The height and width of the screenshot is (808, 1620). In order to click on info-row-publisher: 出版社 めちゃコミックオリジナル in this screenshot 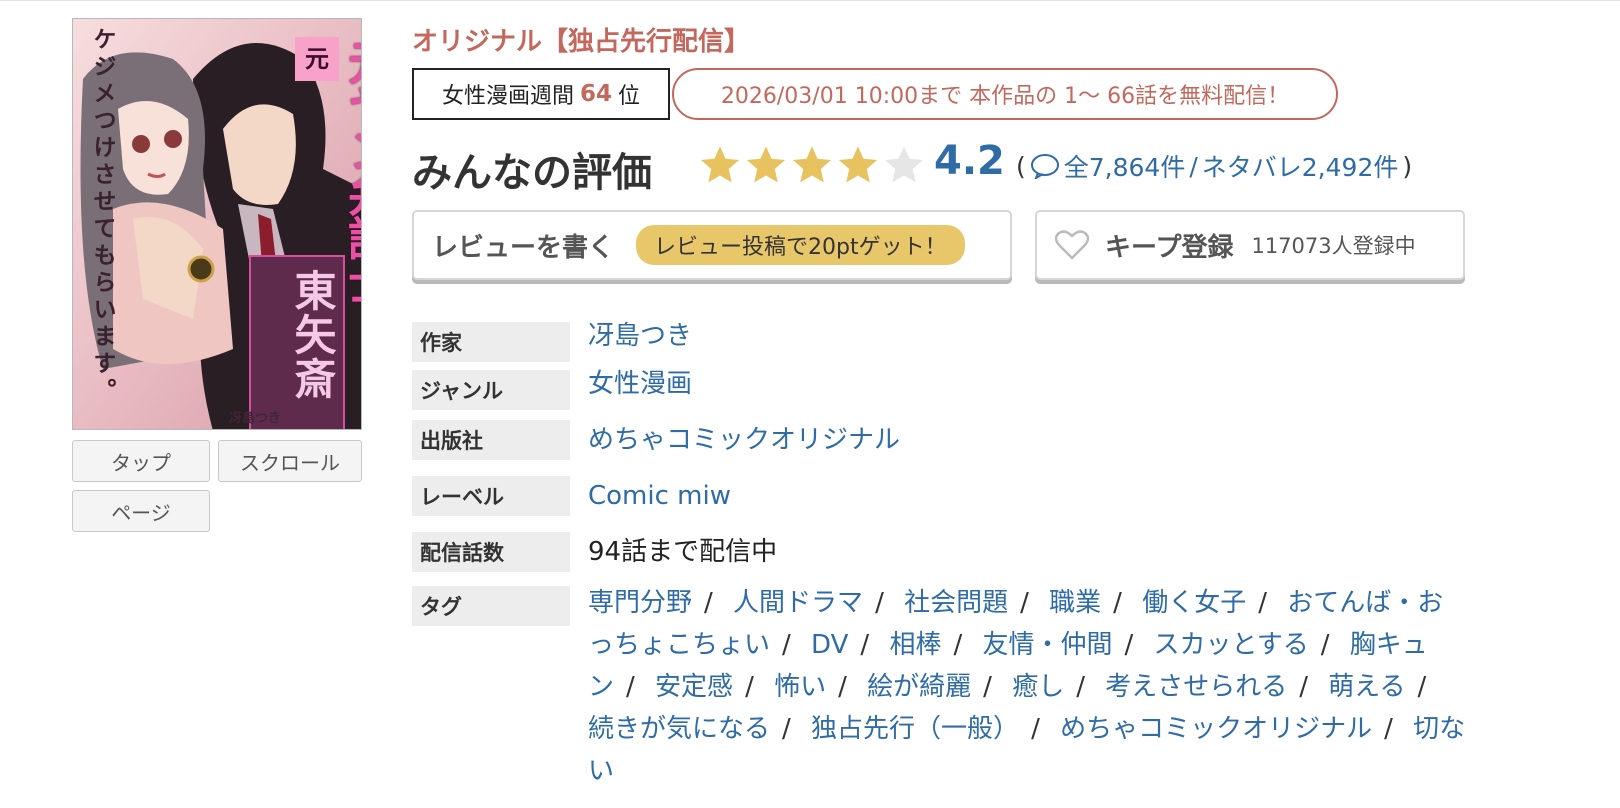, I will do `click(656, 440)`.